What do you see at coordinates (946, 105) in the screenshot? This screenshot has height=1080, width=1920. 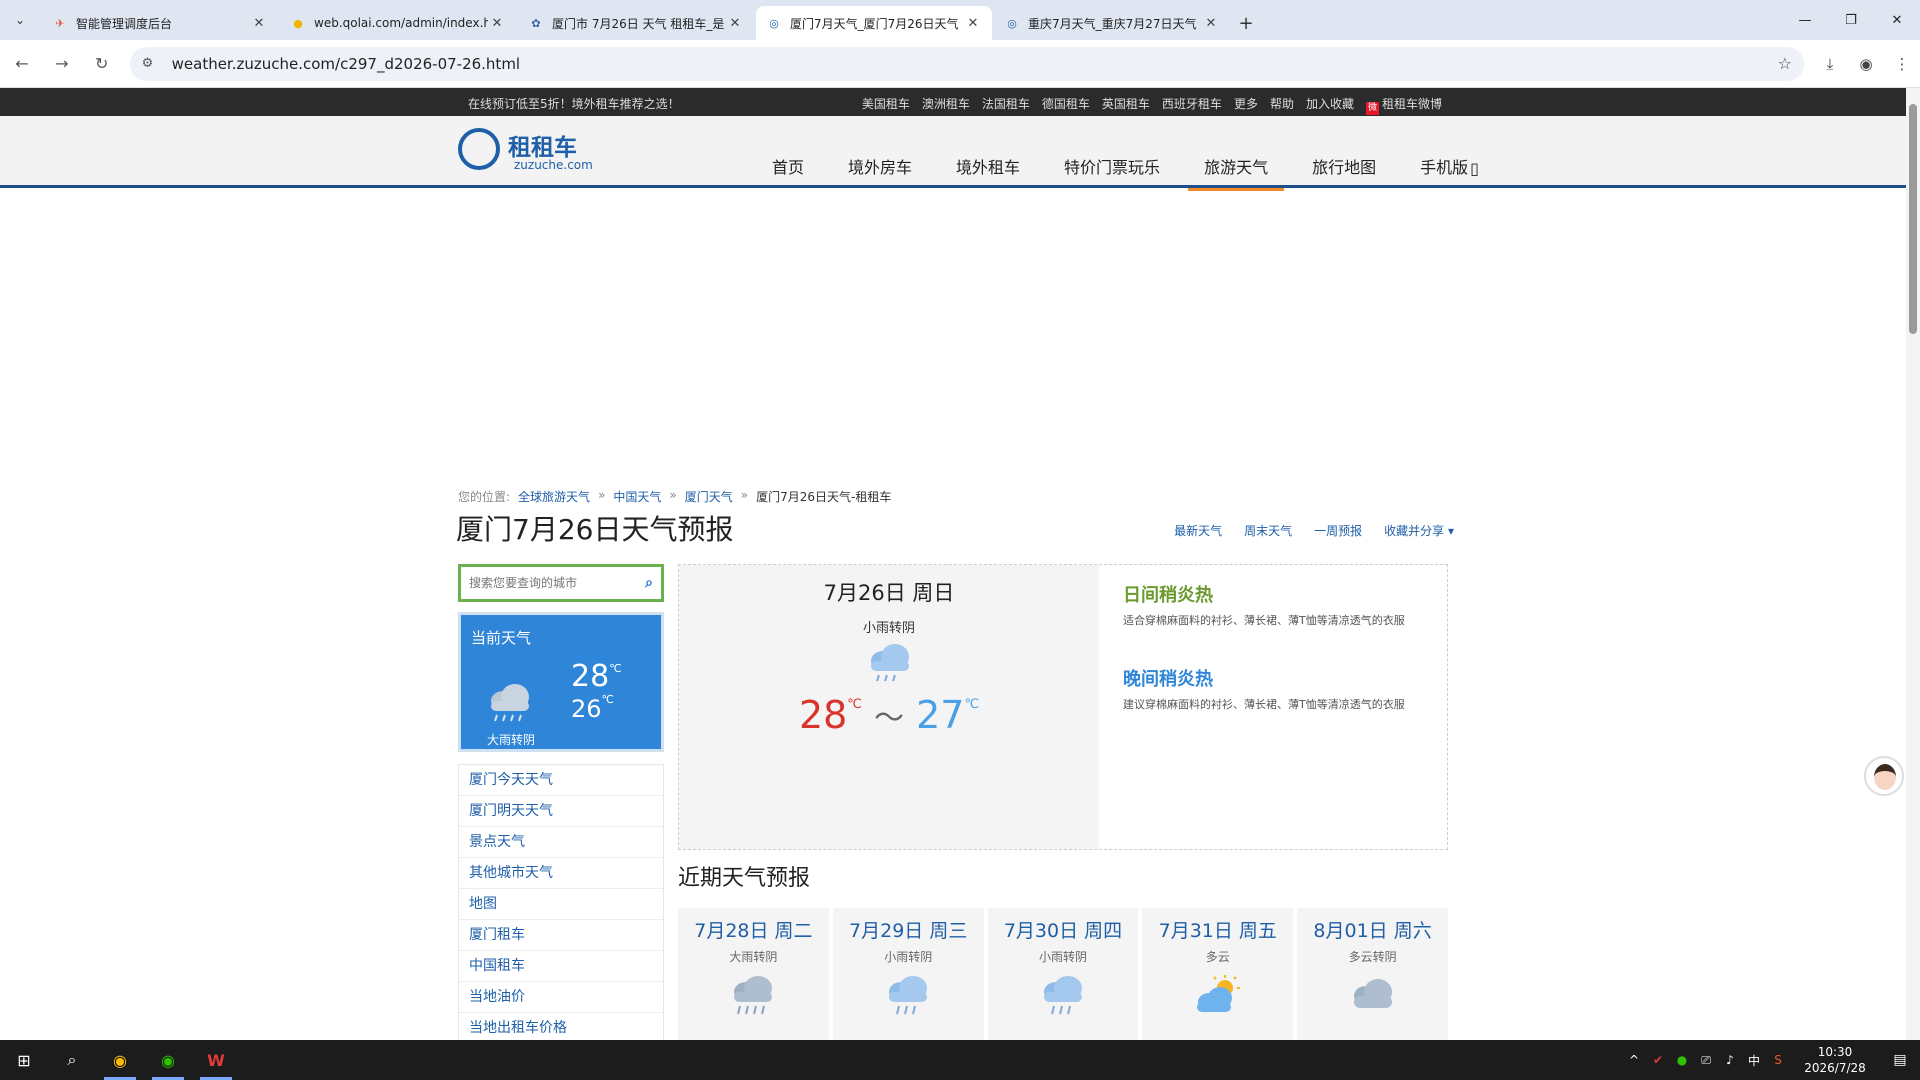 I see `top-link: 澳洲租车` at bounding box center [946, 105].